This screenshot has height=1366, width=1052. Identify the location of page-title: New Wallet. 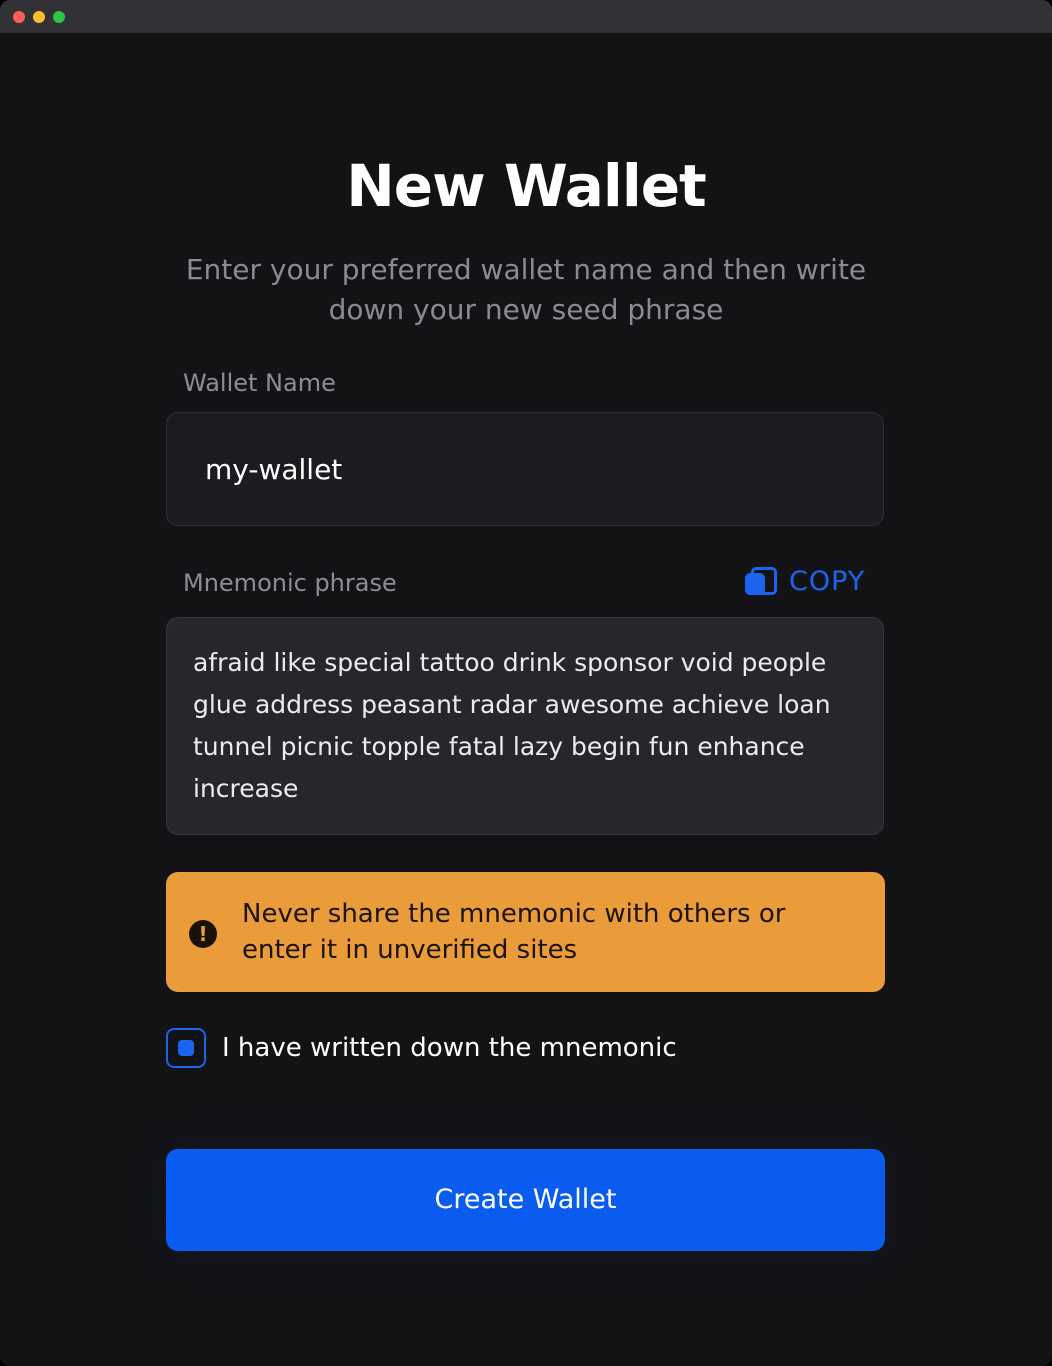
(526, 186).